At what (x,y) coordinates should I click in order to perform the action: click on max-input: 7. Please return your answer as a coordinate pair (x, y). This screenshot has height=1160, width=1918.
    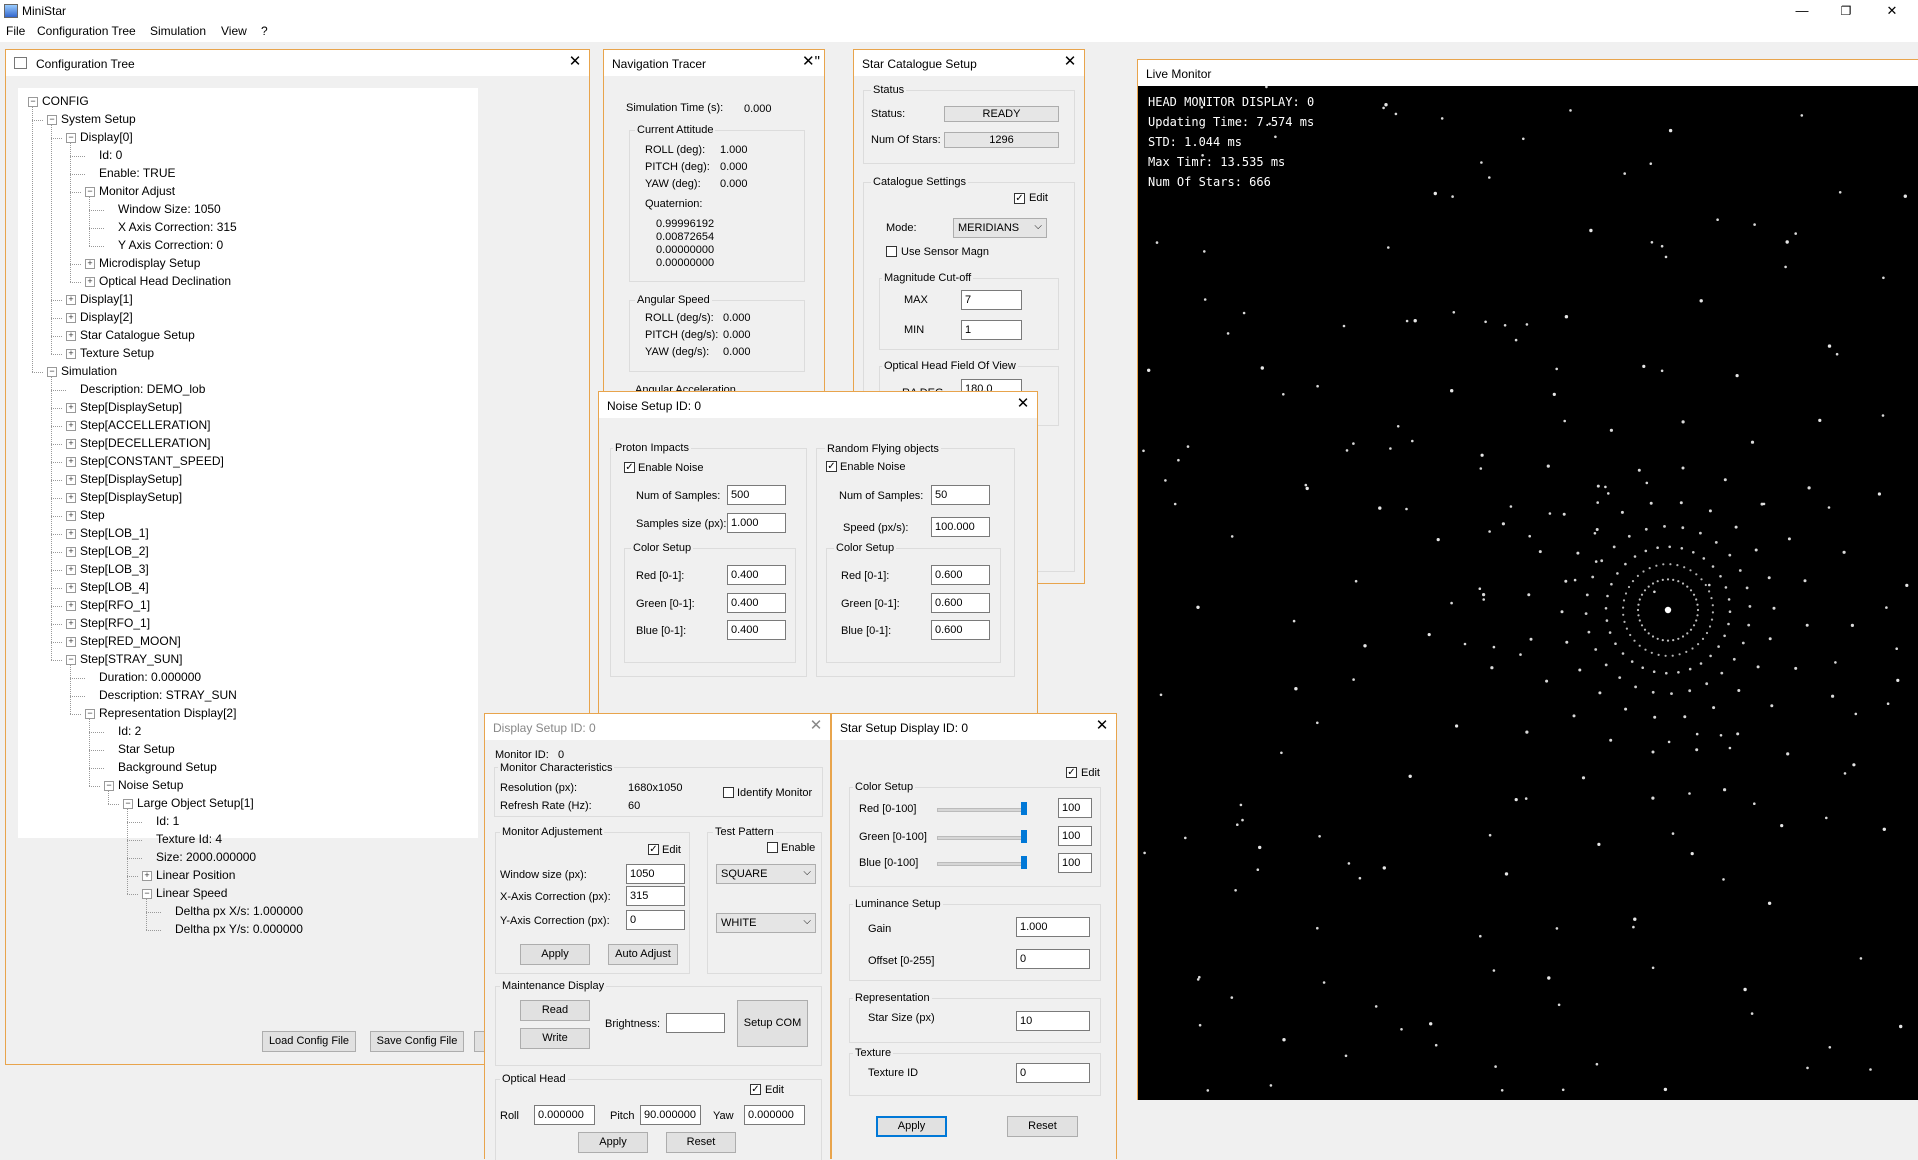
    Looking at the image, I should click on (991, 300).